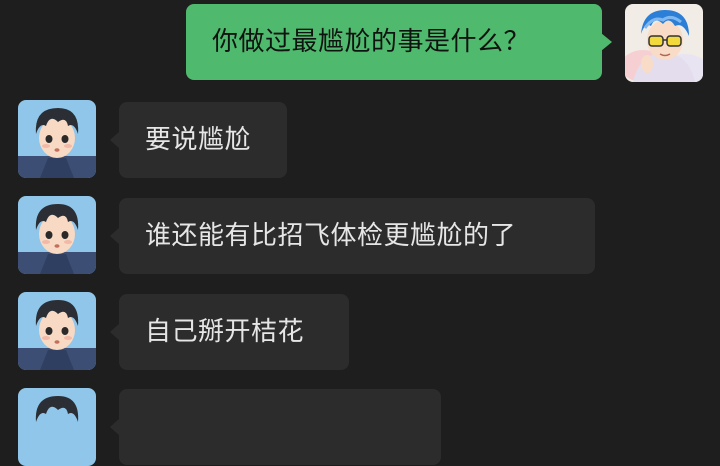  Describe the element at coordinates (352, 236) in the screenshot. I see `message-bubble-incoming: 谁还能有比招飞体检更尴尬的了` at that location.